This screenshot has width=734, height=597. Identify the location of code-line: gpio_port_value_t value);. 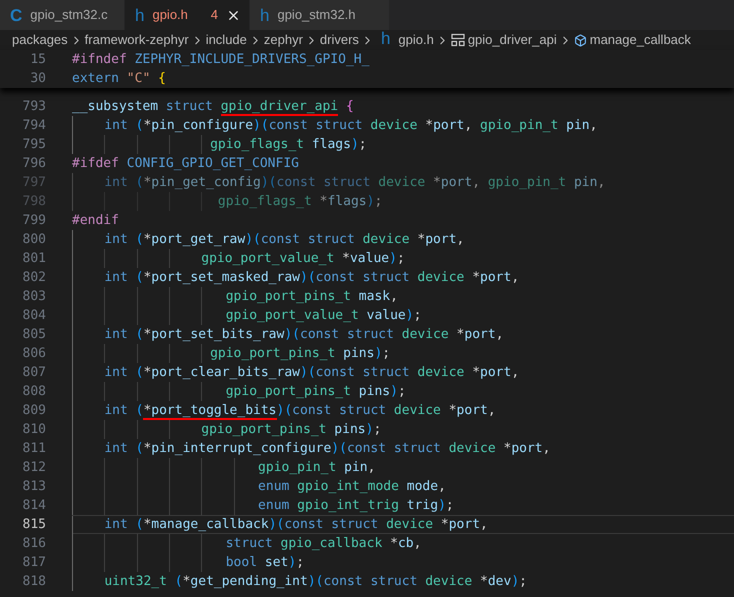
(403, 315).